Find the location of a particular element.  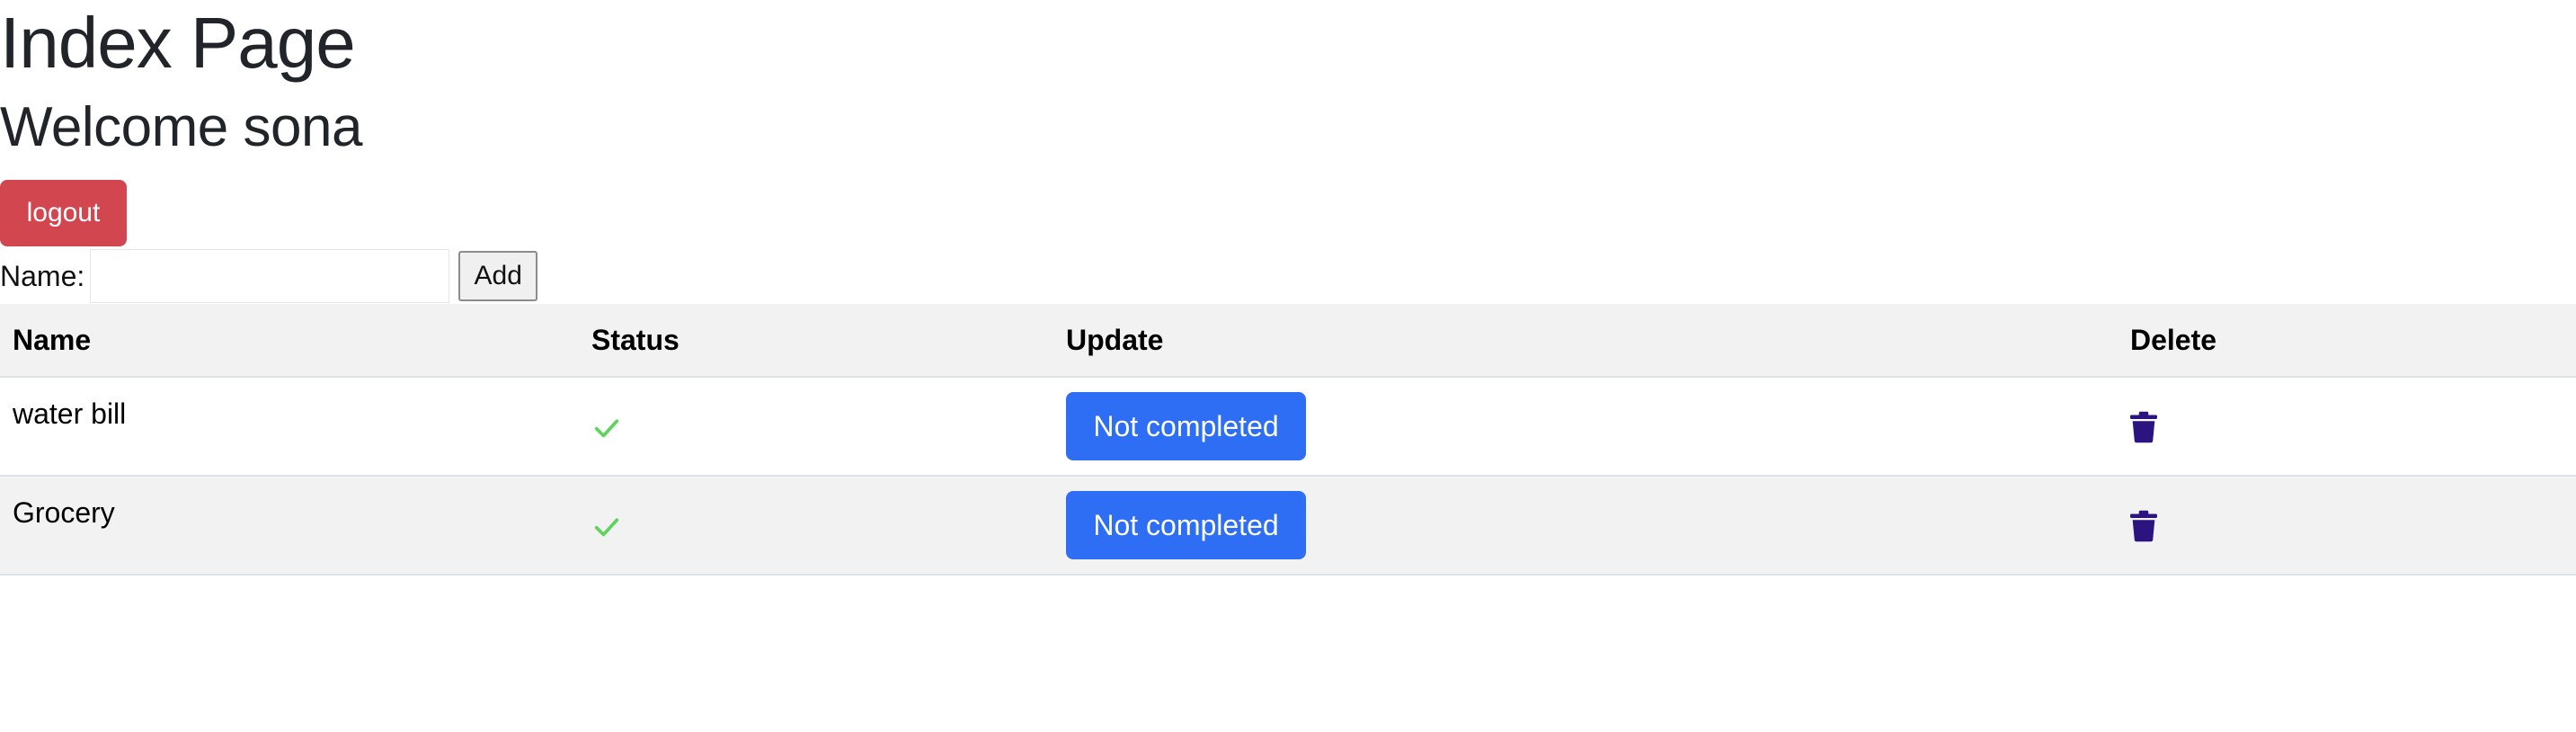

task-name-cell: water bill is located at coordinates (289, 427).